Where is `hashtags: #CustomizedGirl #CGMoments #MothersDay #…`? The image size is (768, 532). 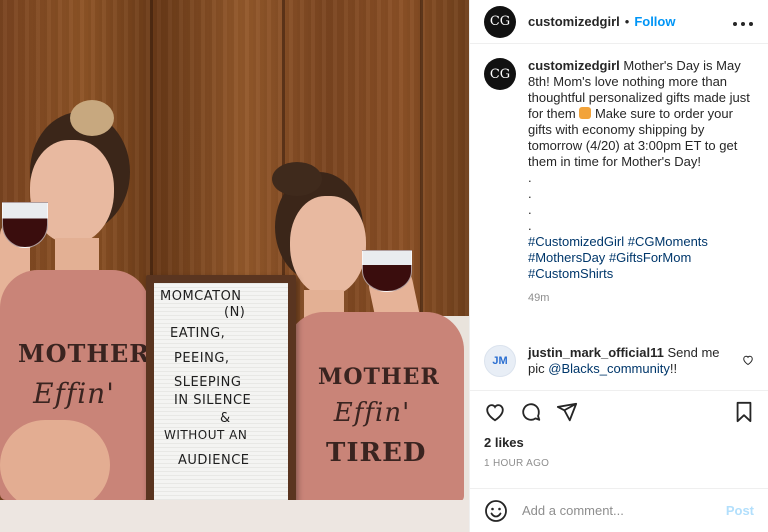
hashtags: #CustomizedGirl #CGMoments #MothersDay #… is located at coordinates (641, 258).